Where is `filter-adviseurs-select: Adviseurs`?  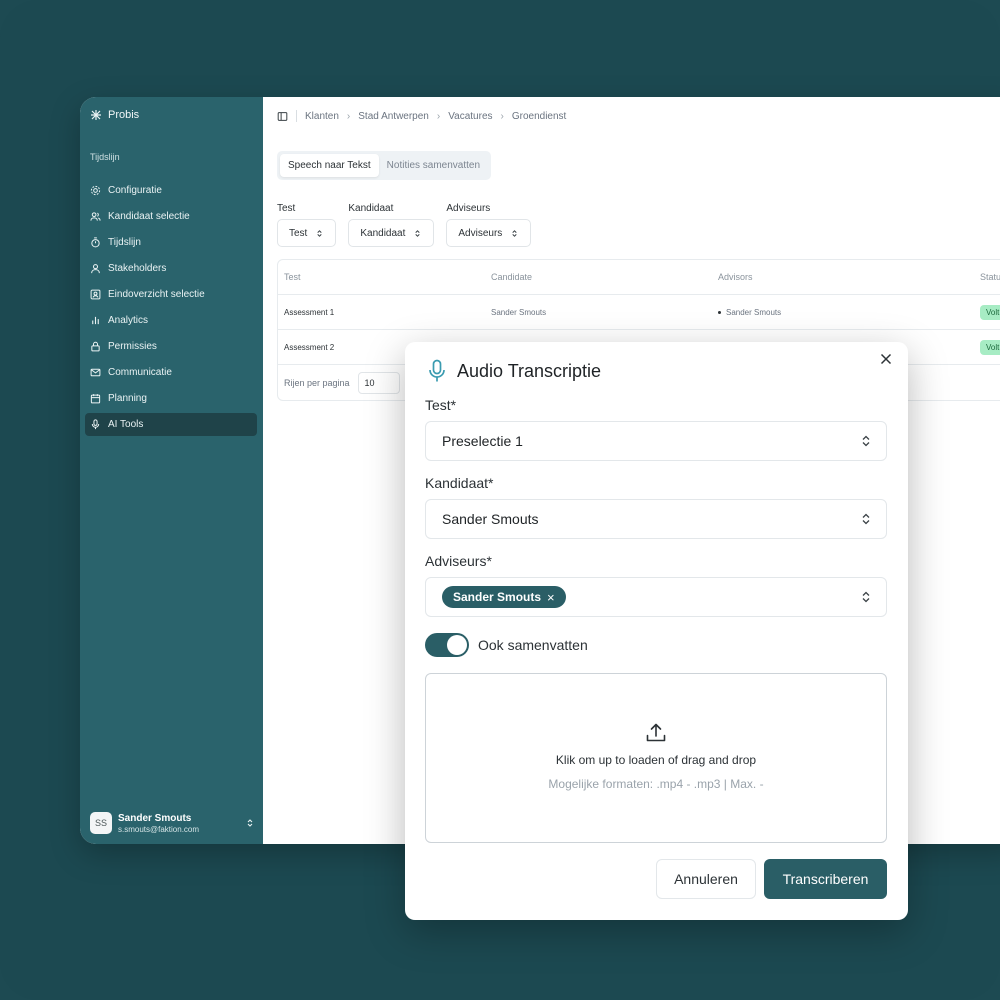
filter-adviseurs-select: Adviseurs is located at coordinates (489, 233).